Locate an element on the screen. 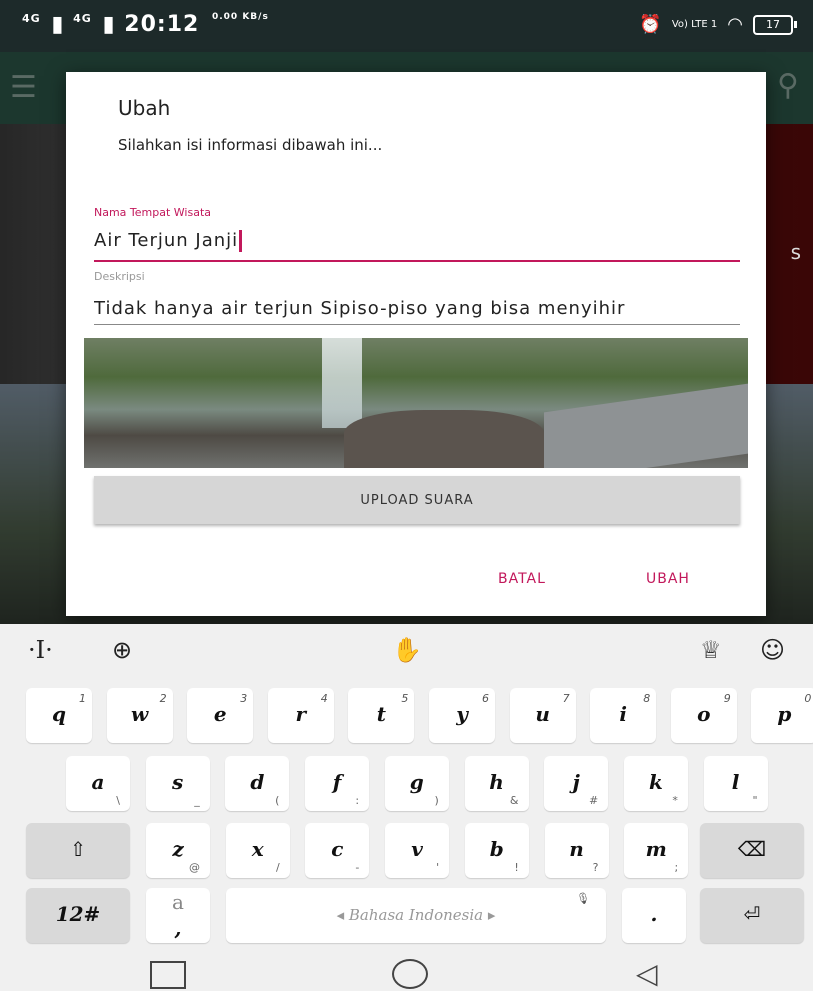 The image size is (813, 991). rock-shape is located at coordinates (444, 439).